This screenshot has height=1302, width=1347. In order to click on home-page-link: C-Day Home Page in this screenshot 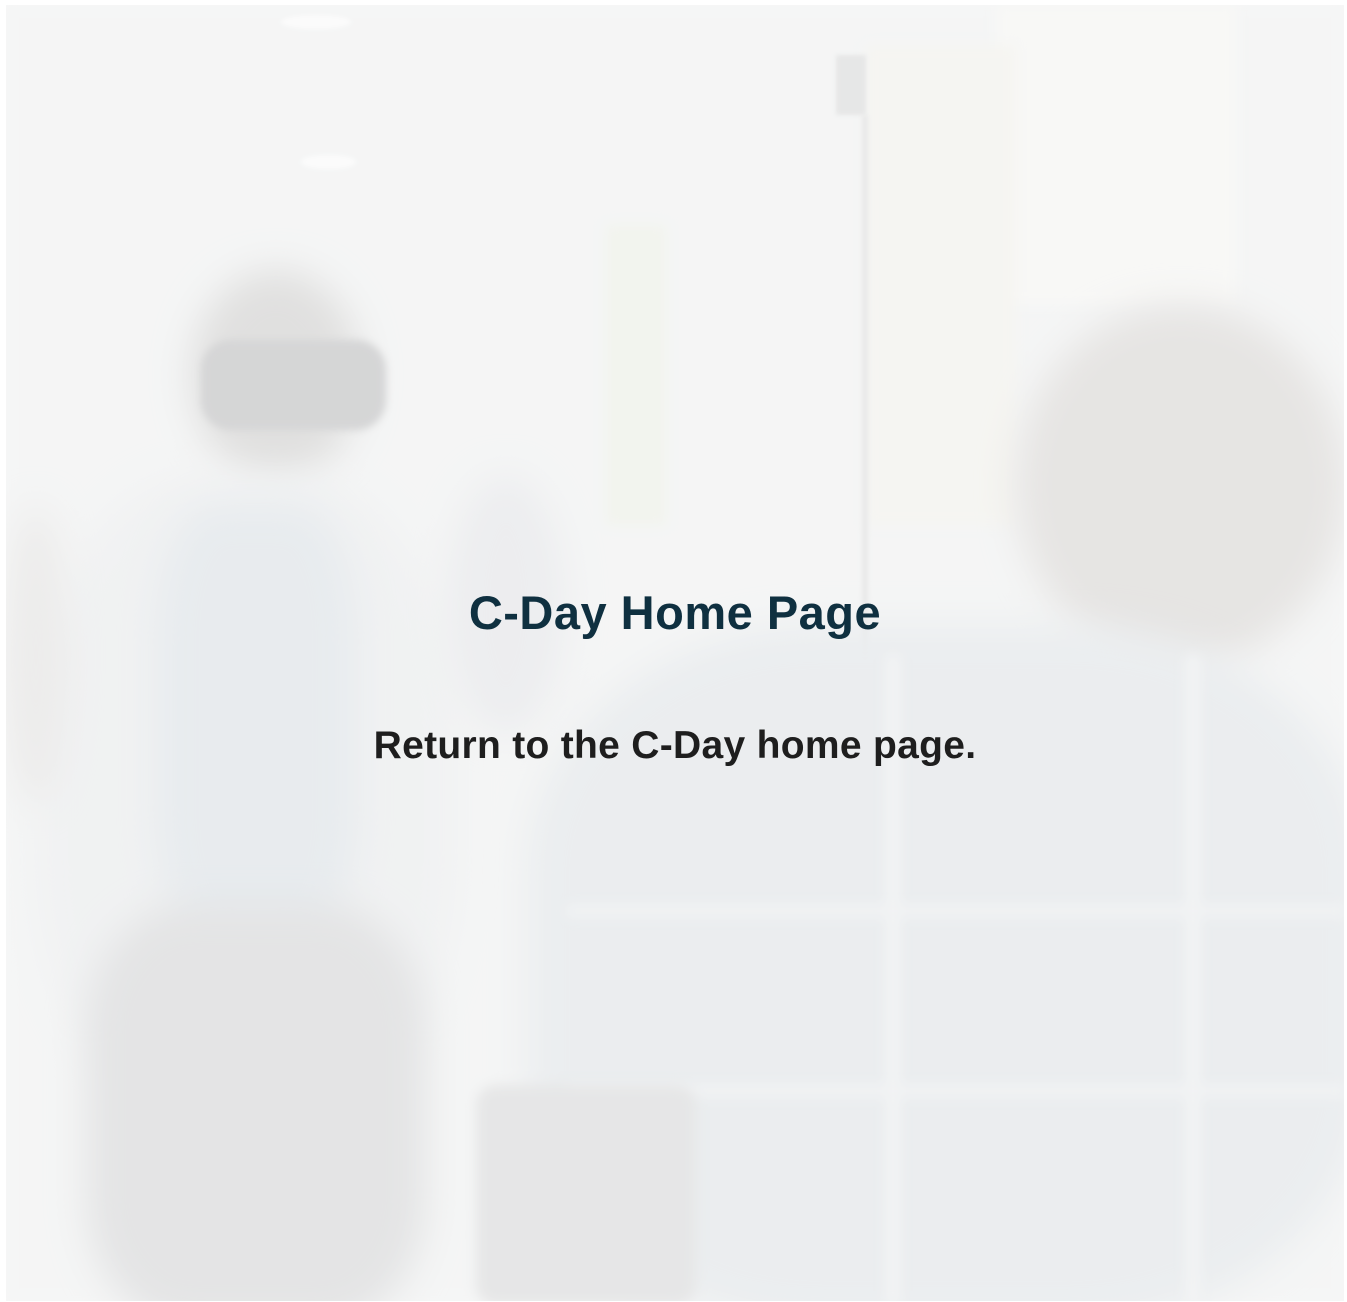, I will do `click(675, 612)`.